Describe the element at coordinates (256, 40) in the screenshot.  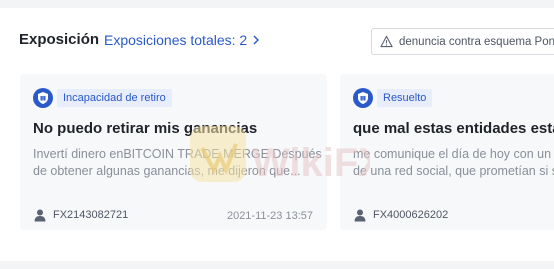
I see `chevron-right-icon` at that location.